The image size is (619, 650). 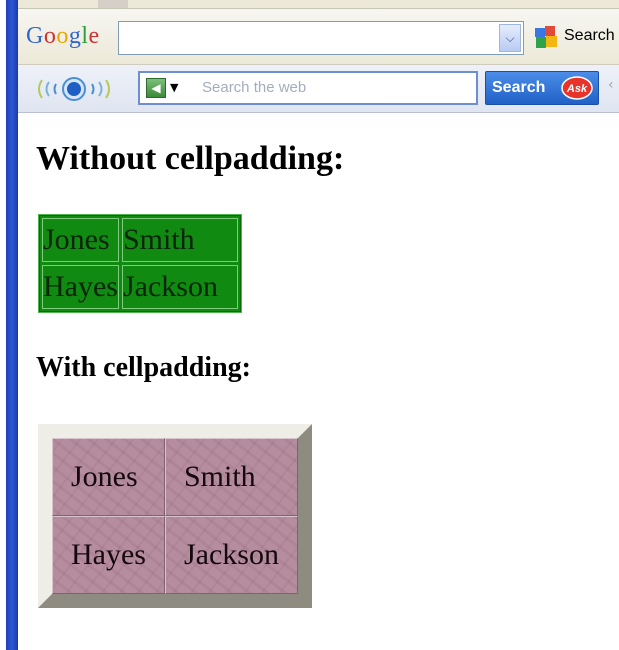 I want to click on top-tab-stub, so click(x=113, y=4).